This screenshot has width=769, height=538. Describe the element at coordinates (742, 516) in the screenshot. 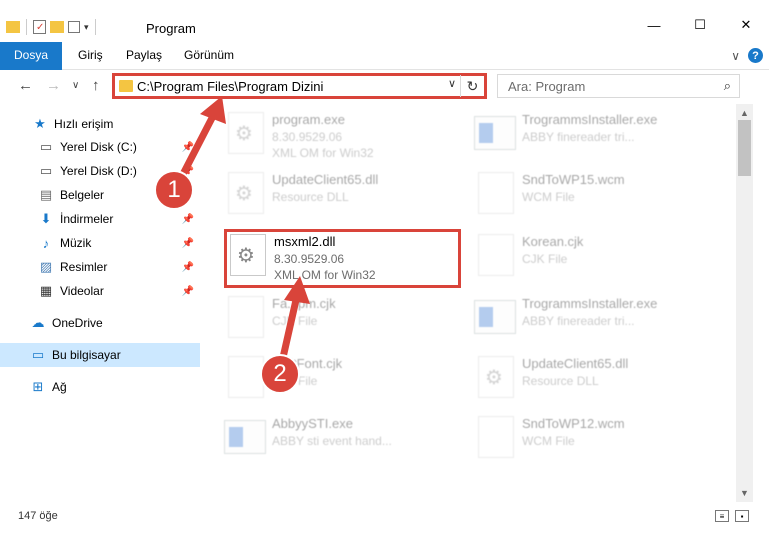

I see `large-icons-view-icon: ▪` at that location.